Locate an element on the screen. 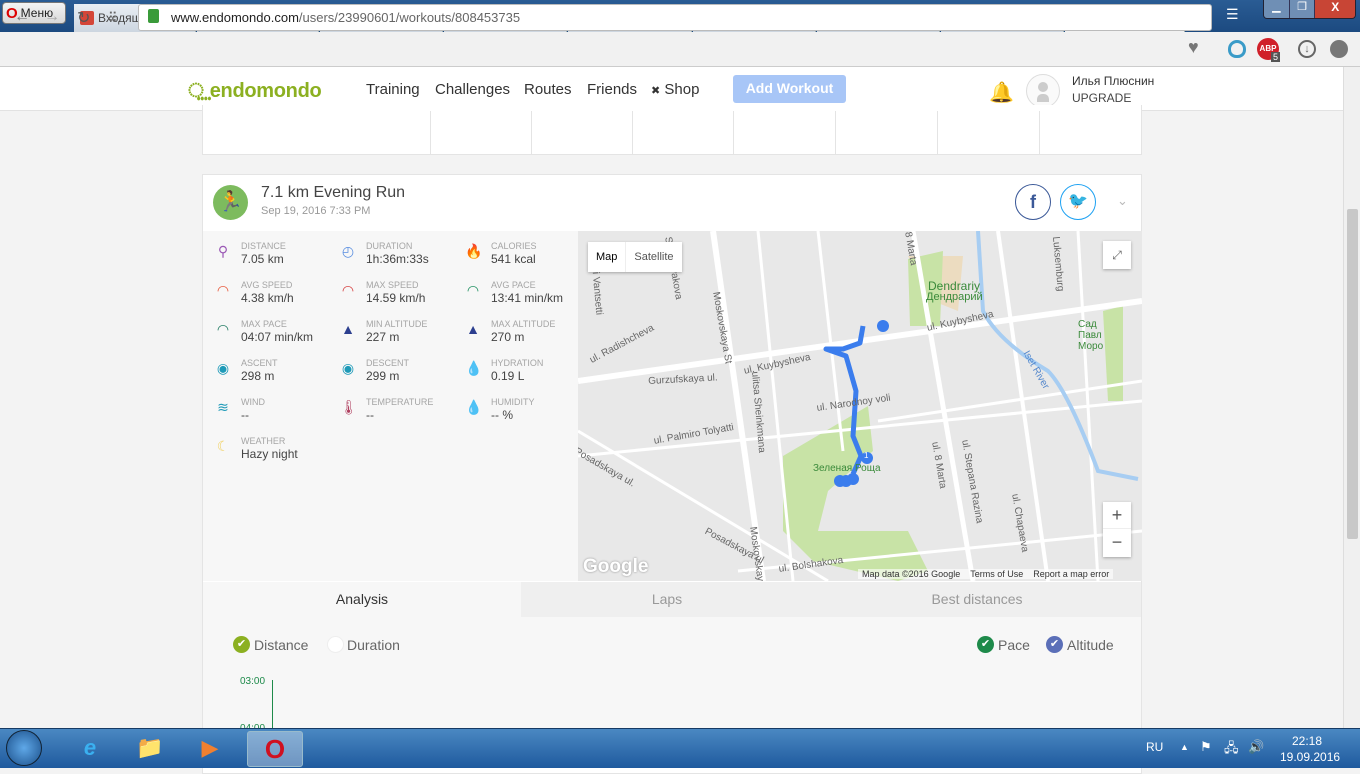  adblock-count: 5 is located at coordinates (1276, 57).